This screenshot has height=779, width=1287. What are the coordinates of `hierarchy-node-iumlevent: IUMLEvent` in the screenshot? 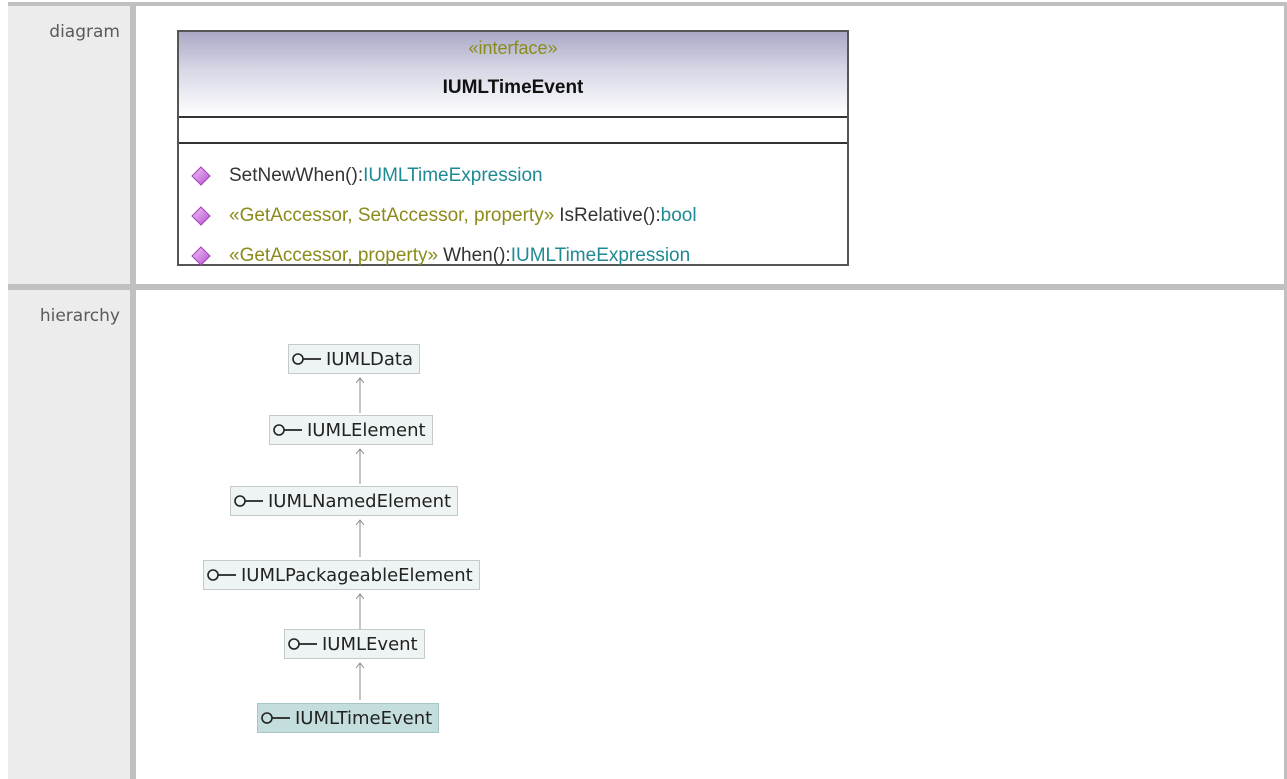 It's located at (354, 644).